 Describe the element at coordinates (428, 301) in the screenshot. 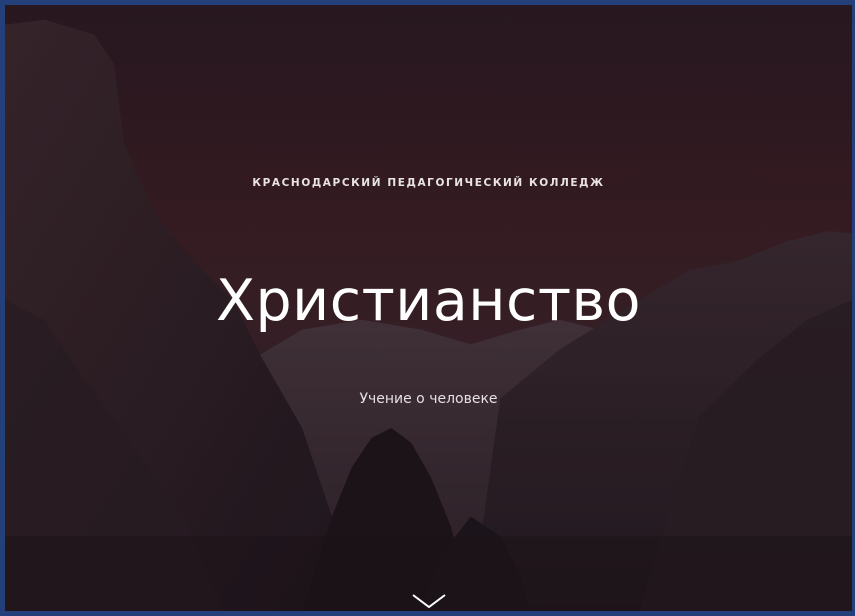

I see `page-title: Христианство` at that location.